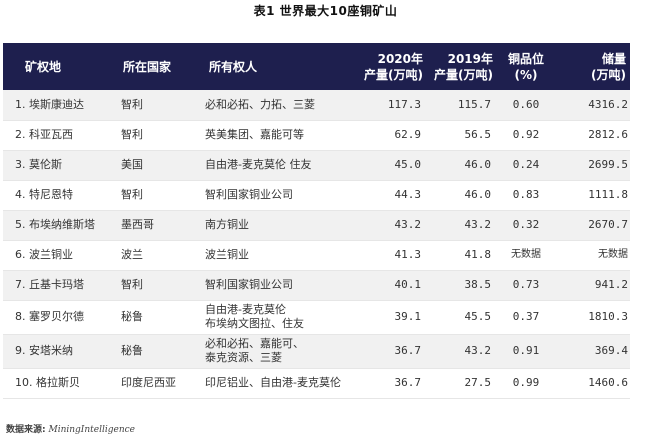  Describe the element at coordinates (38, 164) in the screenshot. I see `cell-mine: 3. 莫伦斯` at that location.